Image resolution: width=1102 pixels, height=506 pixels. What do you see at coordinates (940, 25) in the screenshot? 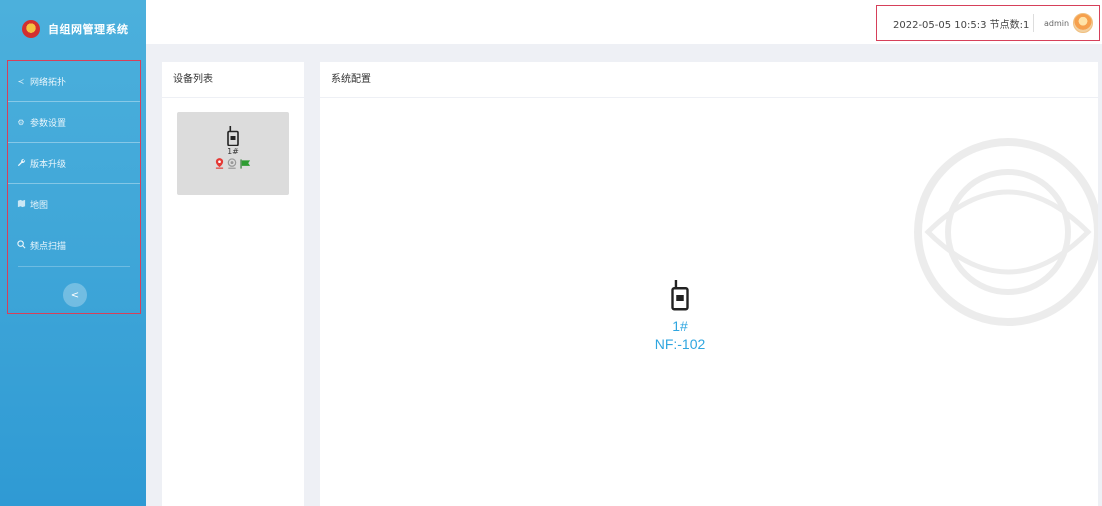
I see `datetime: 2022-05-05 10:5:3` at bounding box center [940, 25].